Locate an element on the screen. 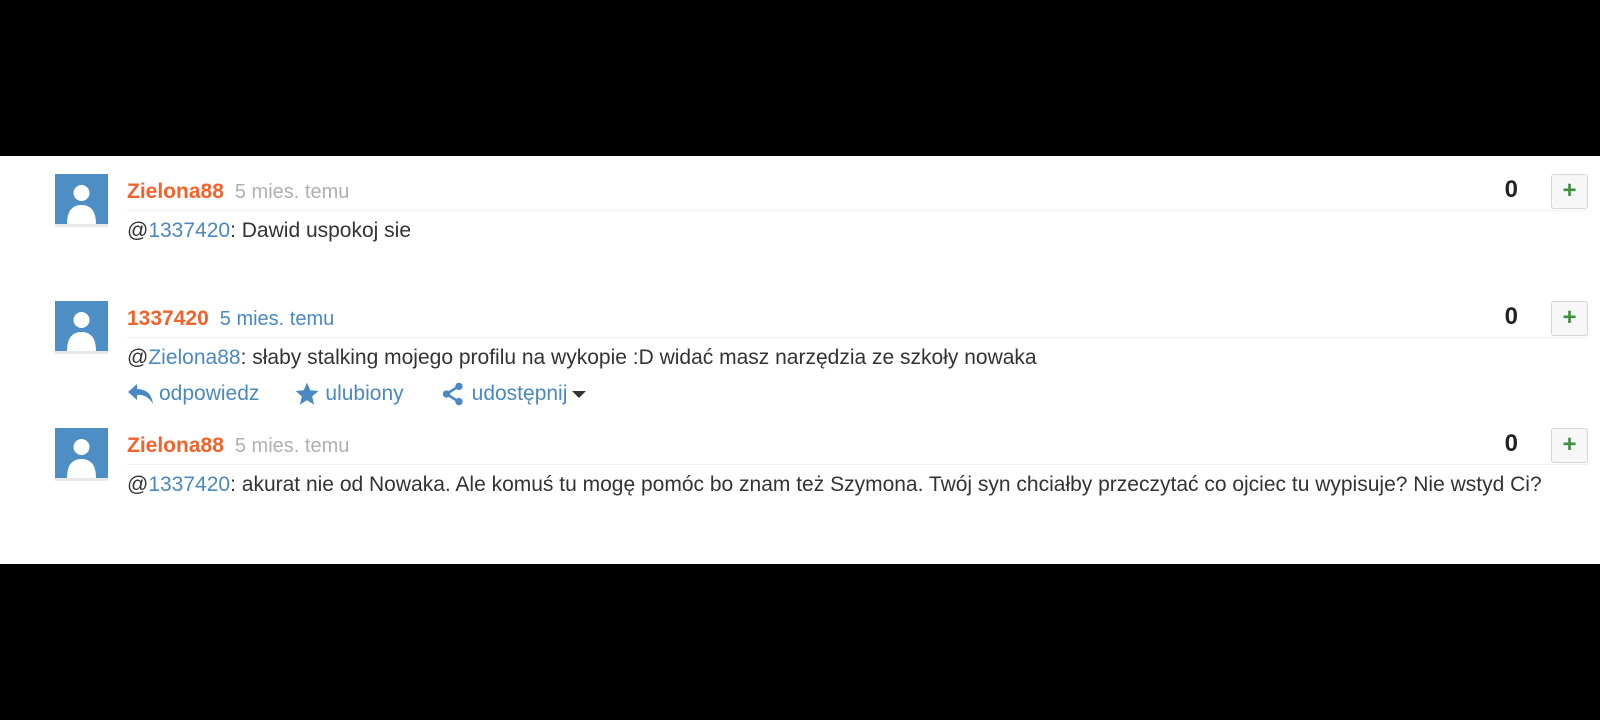  share-button: udostępnij is located at coordinates (515, 394).